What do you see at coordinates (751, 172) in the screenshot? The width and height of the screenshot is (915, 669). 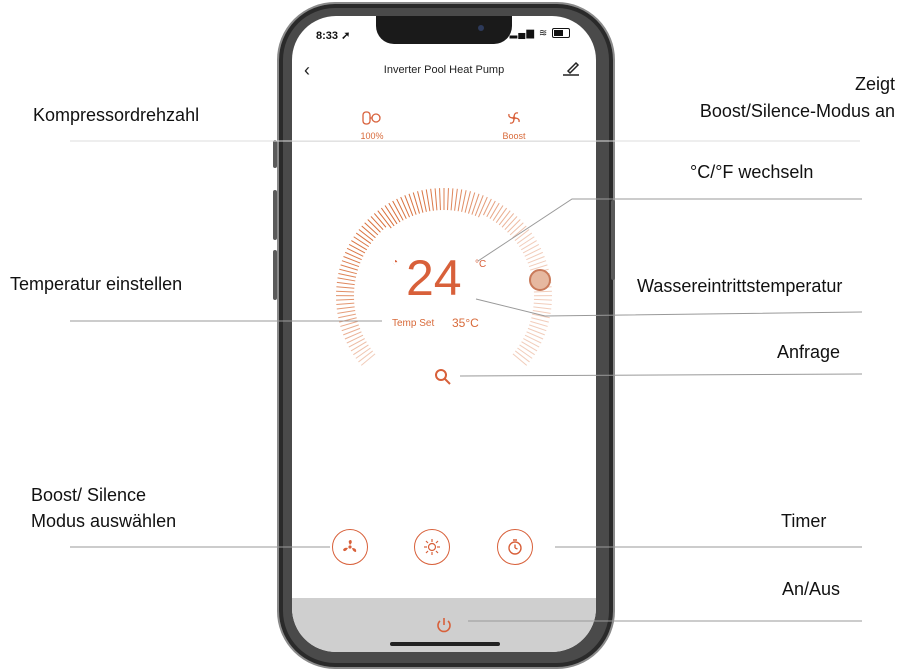 I see `label-switch-unit: °C/°F wechseln` at bounding box center [751, 172].